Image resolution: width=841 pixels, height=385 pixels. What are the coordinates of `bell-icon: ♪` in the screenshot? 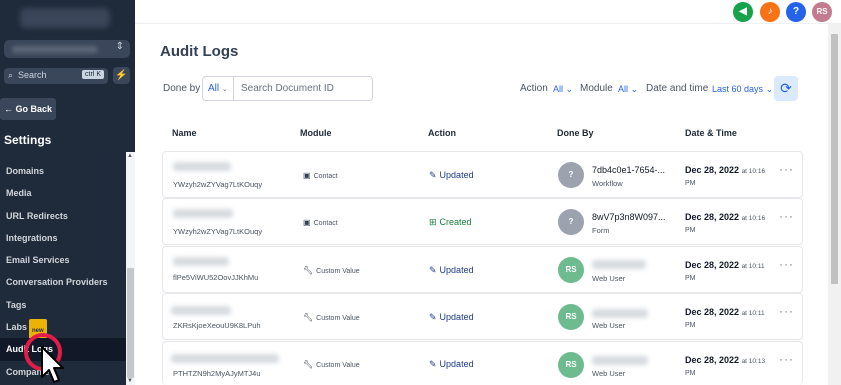 It's located at (770, 11).